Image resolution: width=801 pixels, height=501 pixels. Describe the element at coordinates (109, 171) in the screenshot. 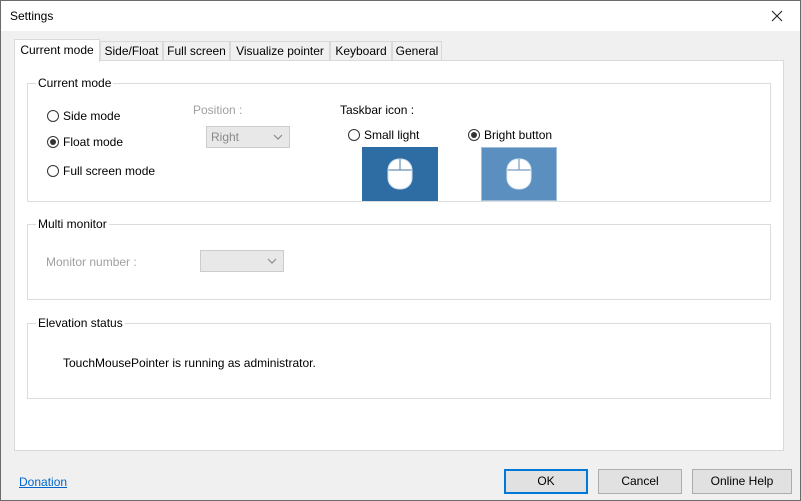

I see `full-screen-mode-label: Full screen mode` at that location.